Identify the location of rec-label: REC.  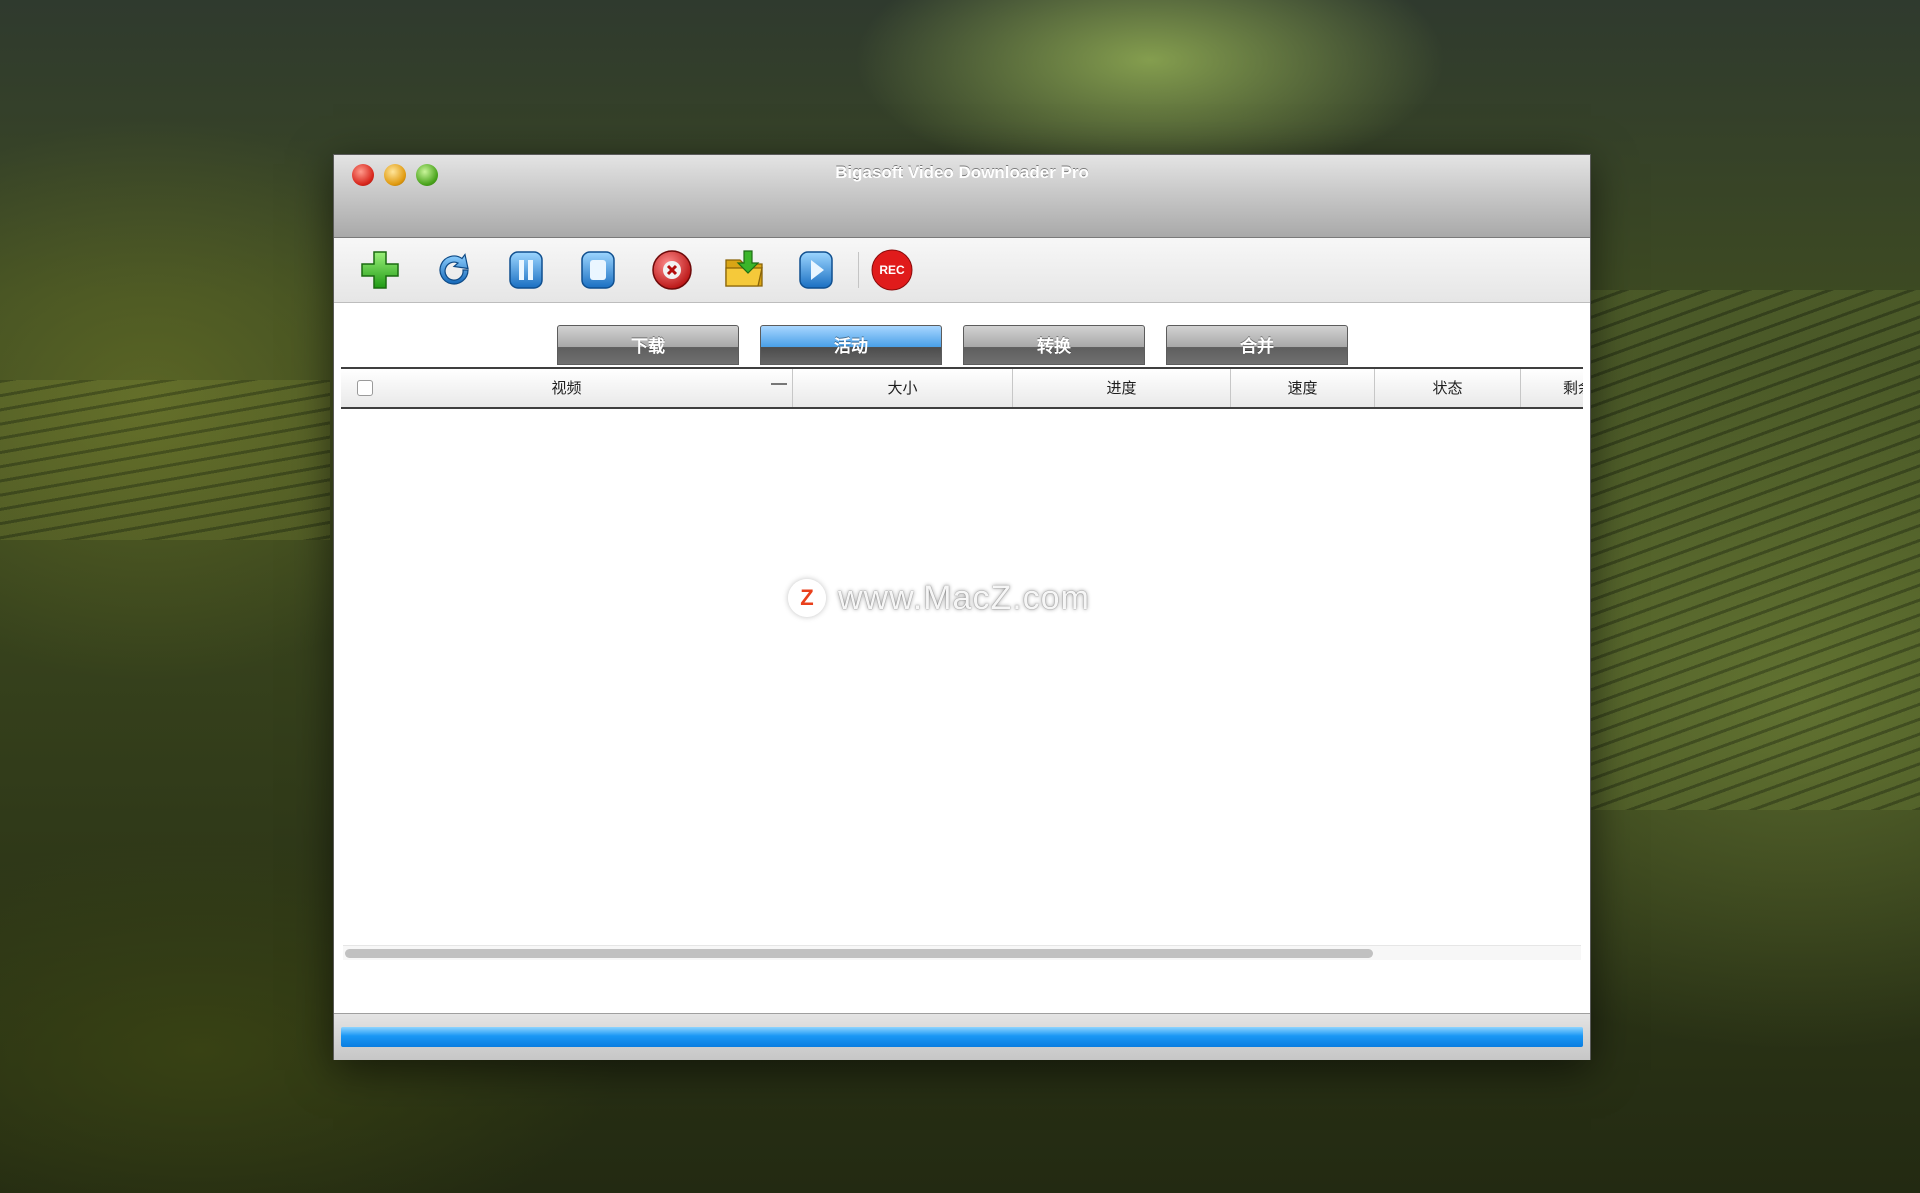
(892, 270).